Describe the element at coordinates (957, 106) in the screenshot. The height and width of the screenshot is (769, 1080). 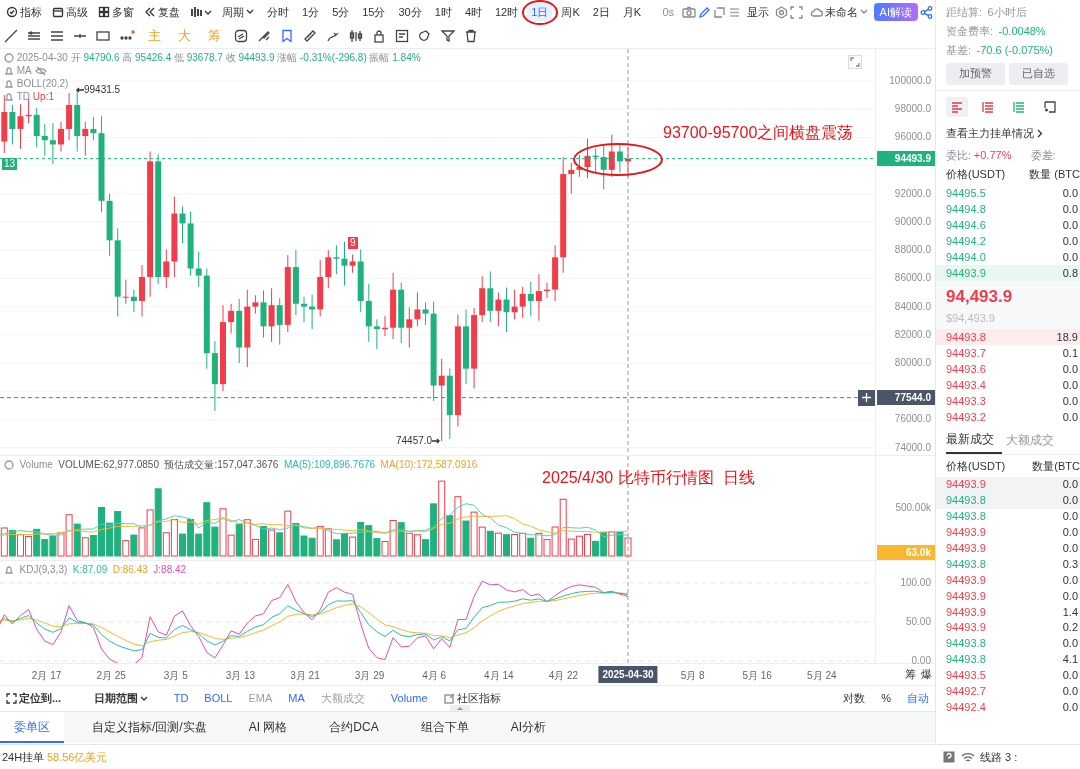
I see `book-both-icon` at that location.